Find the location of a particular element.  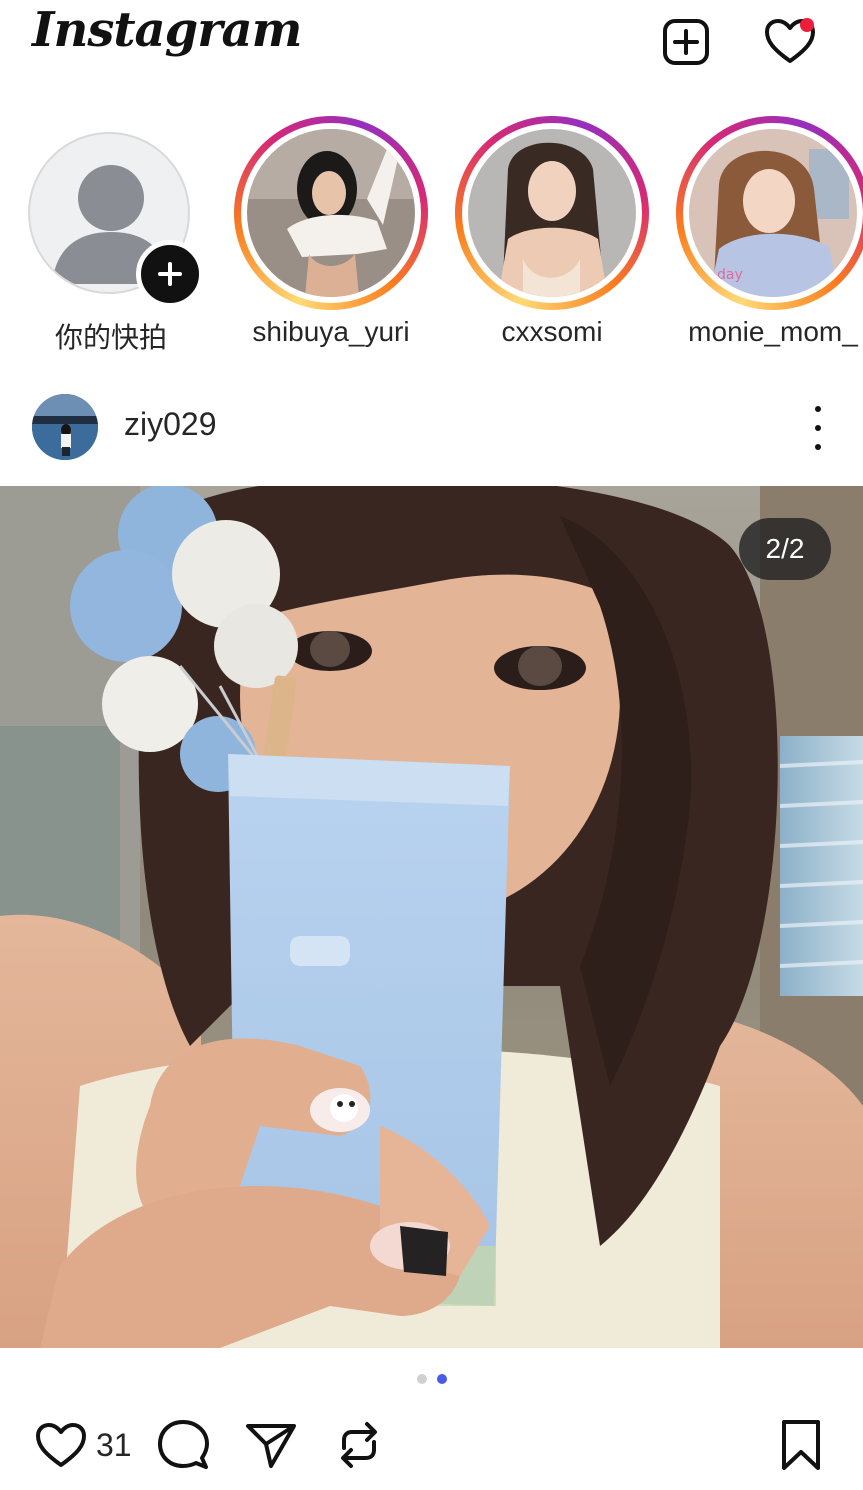

carousel-indicator is located at coordinates (431, 1382).